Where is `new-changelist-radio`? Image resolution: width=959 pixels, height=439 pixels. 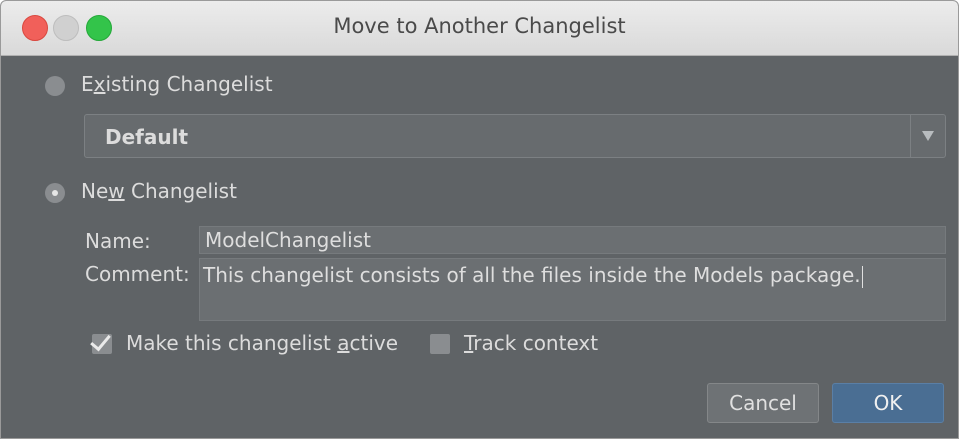 new-changelist-radio is located at coordinates (55, 193).